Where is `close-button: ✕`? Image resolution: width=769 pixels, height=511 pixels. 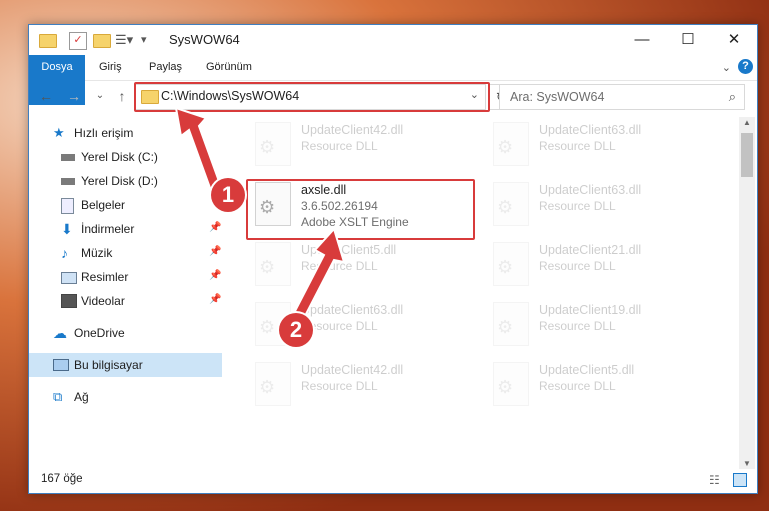
close-button: ✕ is located at coordinates (734, 40).